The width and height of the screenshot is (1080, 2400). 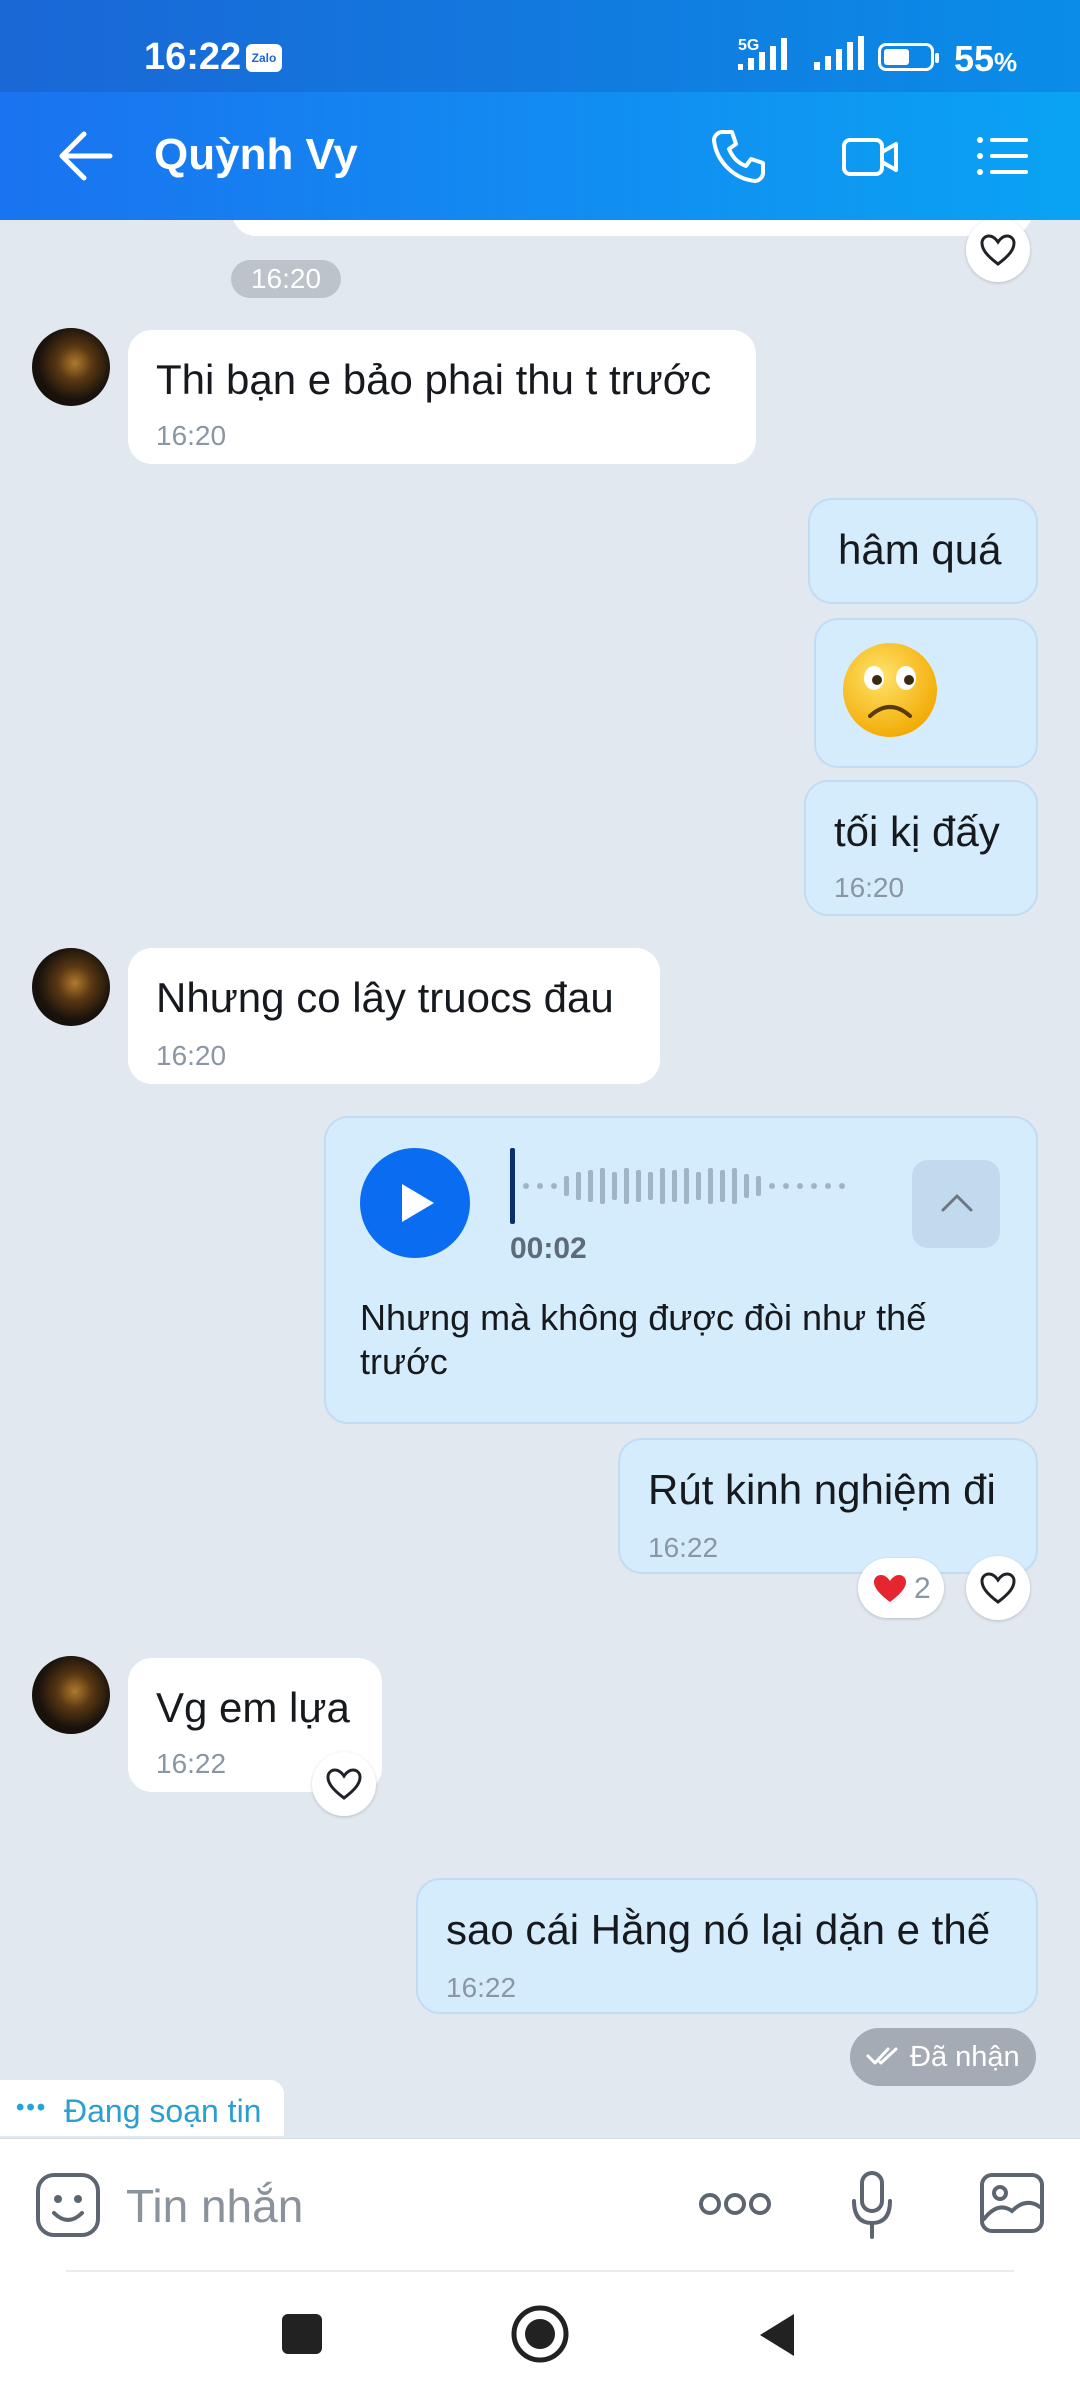 What do you see at coordinates (434, 379) in the screenshot?
I see `message-text: Thi bạn e bảo phai thu t trước` at bounding box center [434, 379].